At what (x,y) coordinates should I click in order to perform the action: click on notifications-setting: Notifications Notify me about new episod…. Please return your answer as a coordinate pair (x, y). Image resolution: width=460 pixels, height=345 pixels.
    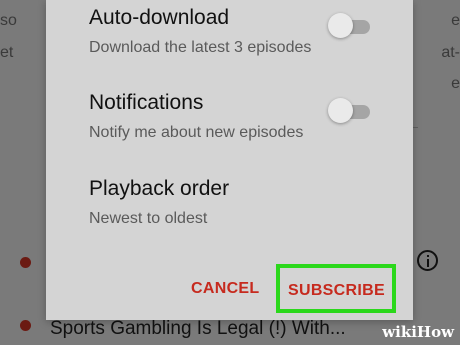
    Looking at the image, I should click on (196, 117).